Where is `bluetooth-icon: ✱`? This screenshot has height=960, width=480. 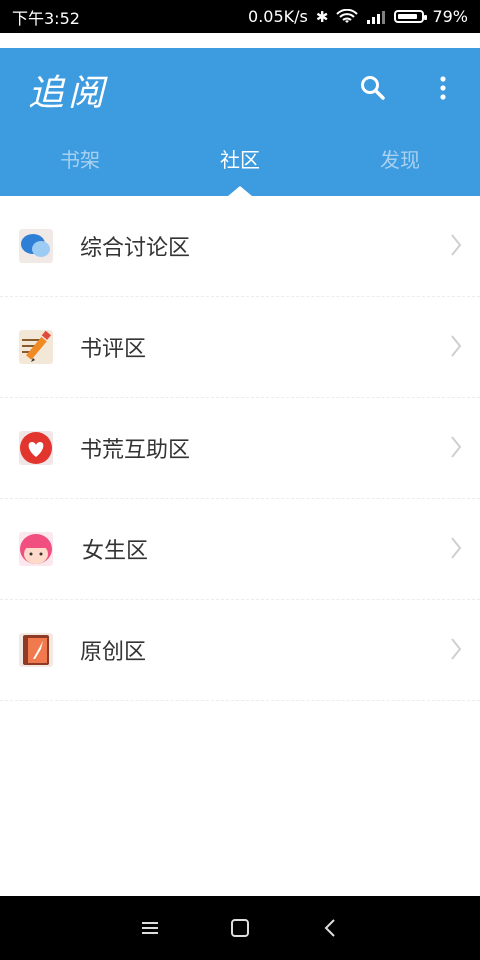 bluetooth-icon: ✱ is located at coordinates (322, 16).